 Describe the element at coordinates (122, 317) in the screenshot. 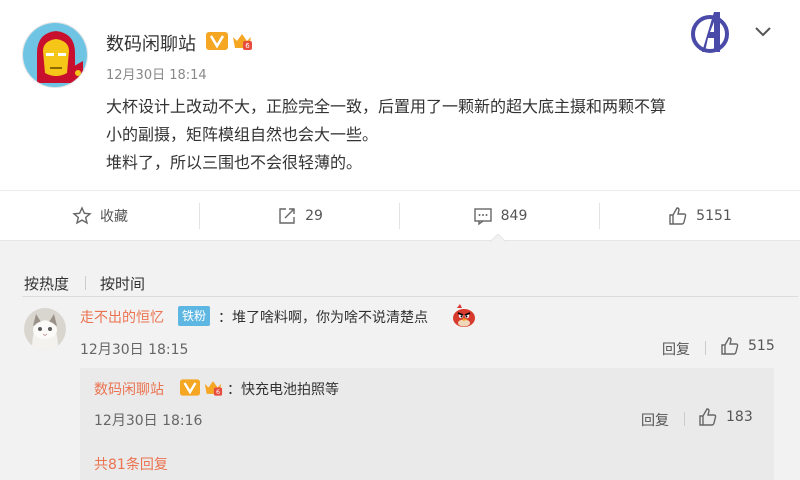

I see `commenter-name: 走不出的恒忆` at that location.